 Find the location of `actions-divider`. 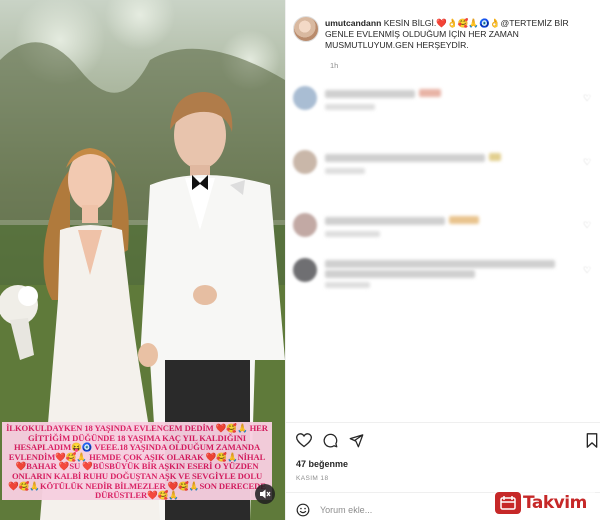

actions-divider is located at coordinates (442, 422).